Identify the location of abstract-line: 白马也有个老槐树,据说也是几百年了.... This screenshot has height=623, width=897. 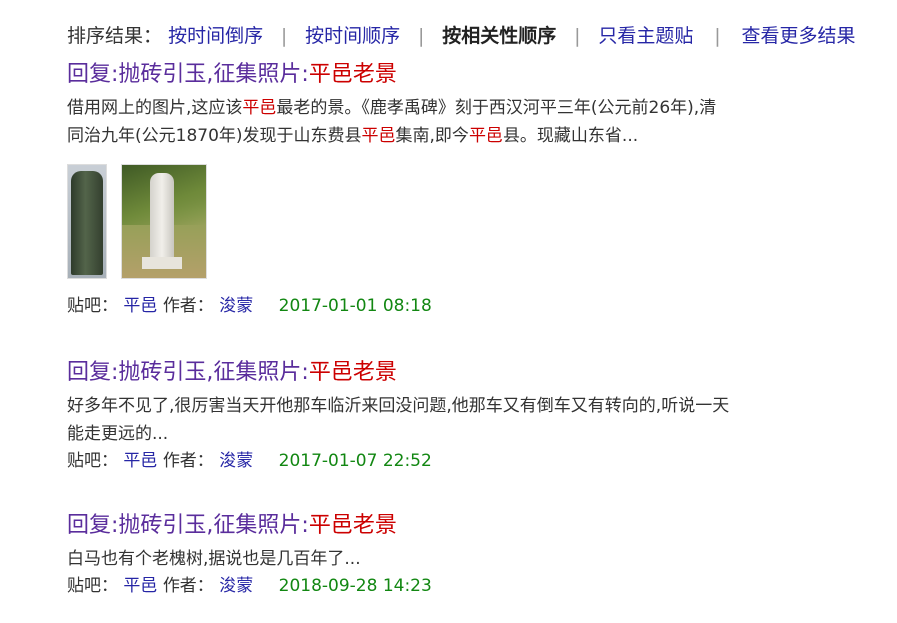
(467, 559).